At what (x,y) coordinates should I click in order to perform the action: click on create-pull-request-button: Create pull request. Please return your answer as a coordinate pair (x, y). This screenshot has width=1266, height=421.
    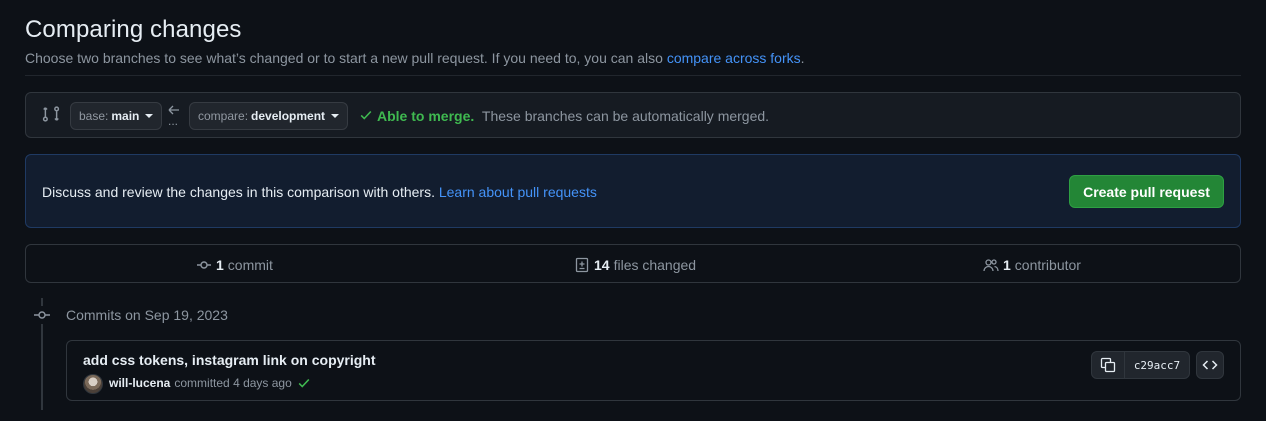
    Looking at the image, I should click on (1146, 191).